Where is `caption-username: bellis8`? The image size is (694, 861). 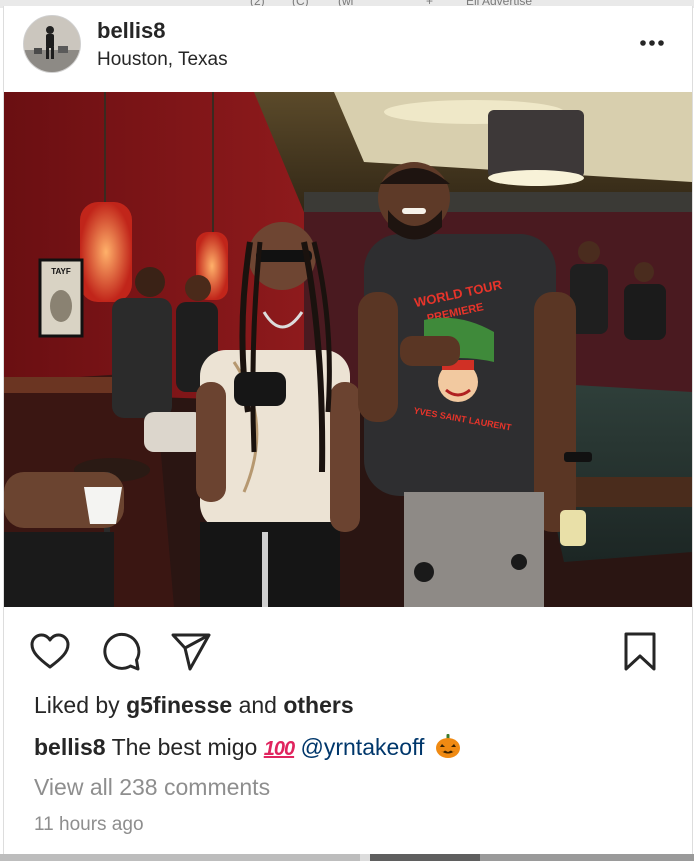 caption-username: bellis8 is located at coordinates (70, 747).